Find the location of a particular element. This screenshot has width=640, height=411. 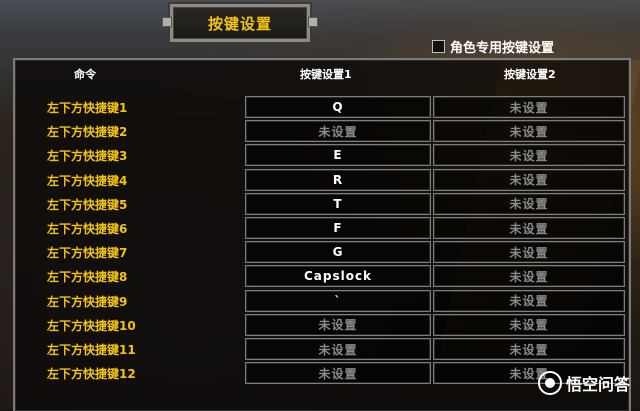

command-label: 左下方快捷键6 is located at coordinates (87, 229).